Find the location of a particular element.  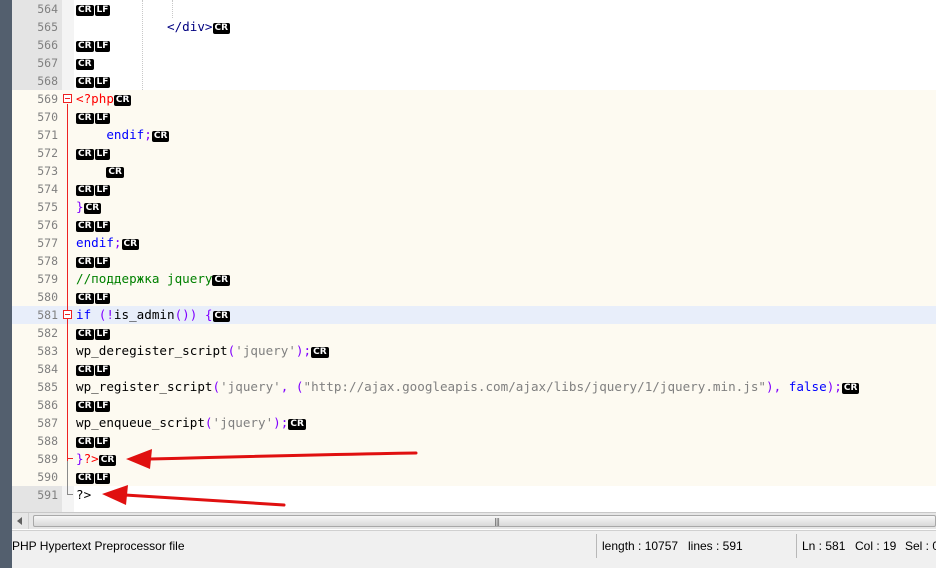

code-line: 573 CR is located at coordinates (474, 171).